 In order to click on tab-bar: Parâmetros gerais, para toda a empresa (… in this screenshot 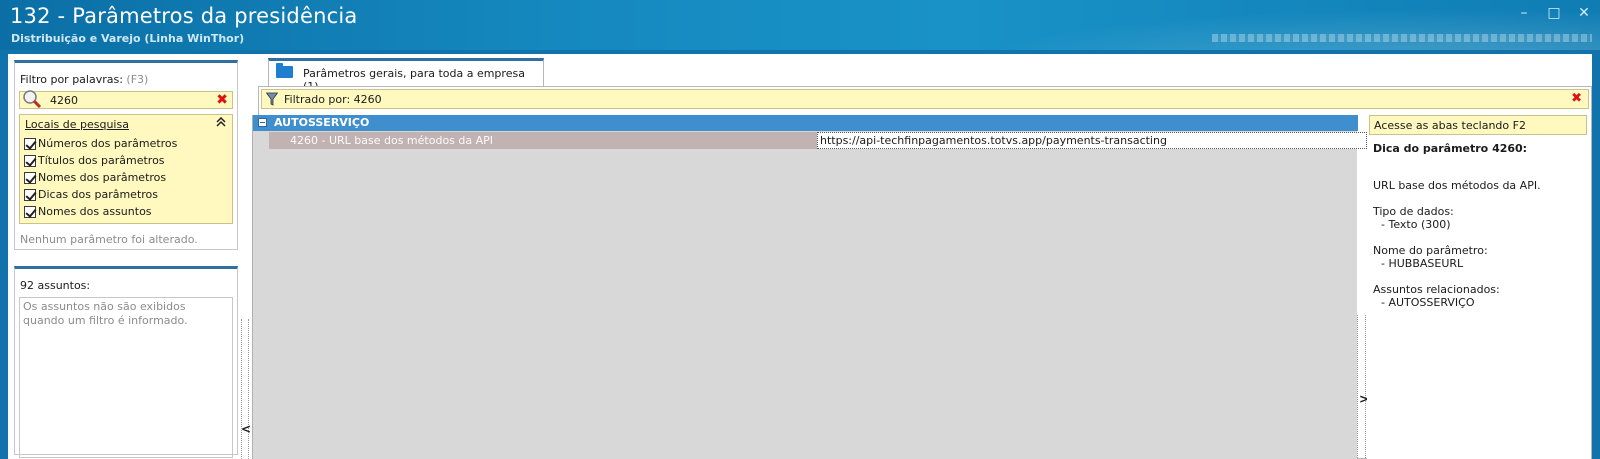, I will do `click(925, 75)`.